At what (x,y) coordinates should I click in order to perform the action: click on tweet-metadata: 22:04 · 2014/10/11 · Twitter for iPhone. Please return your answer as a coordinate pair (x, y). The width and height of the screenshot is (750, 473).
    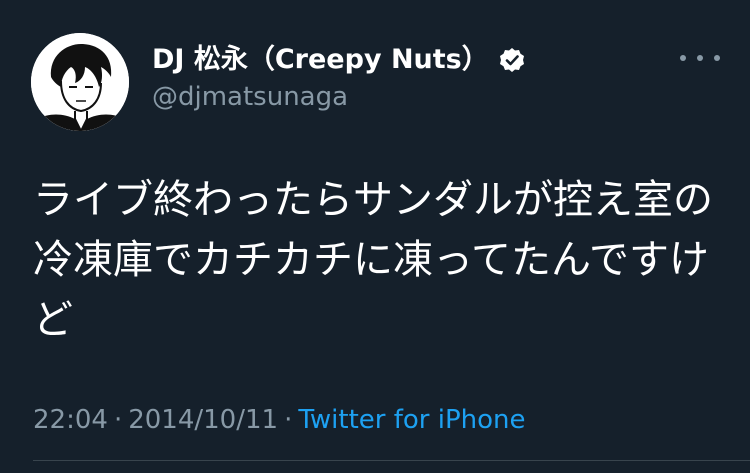
    Looking at the image, I should click on (279, 420).